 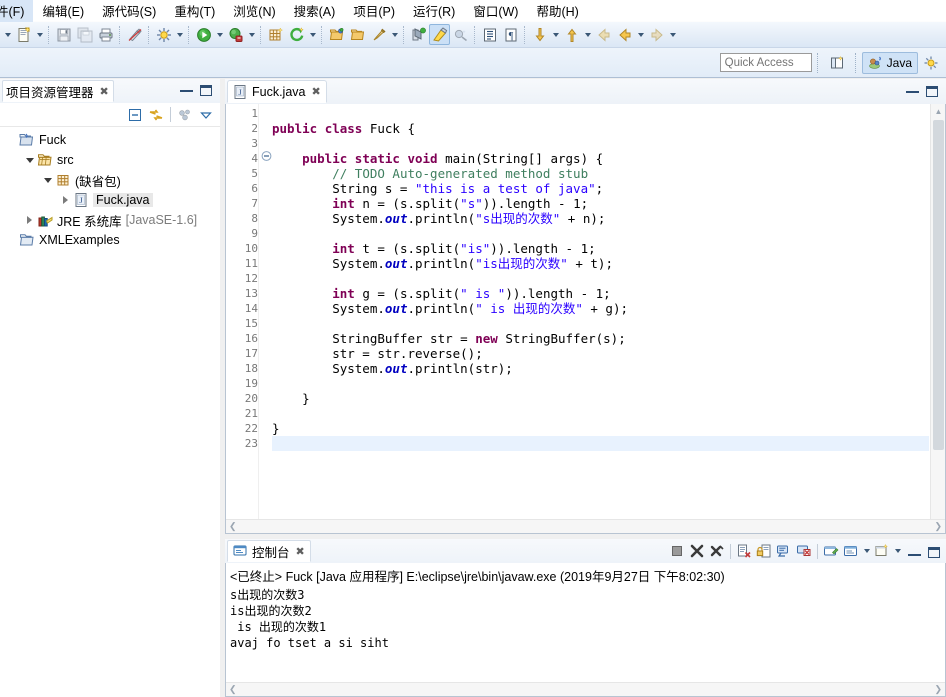 I want to click on editor-vertical-scrollbar: ▲, so click(x=937, y=318).